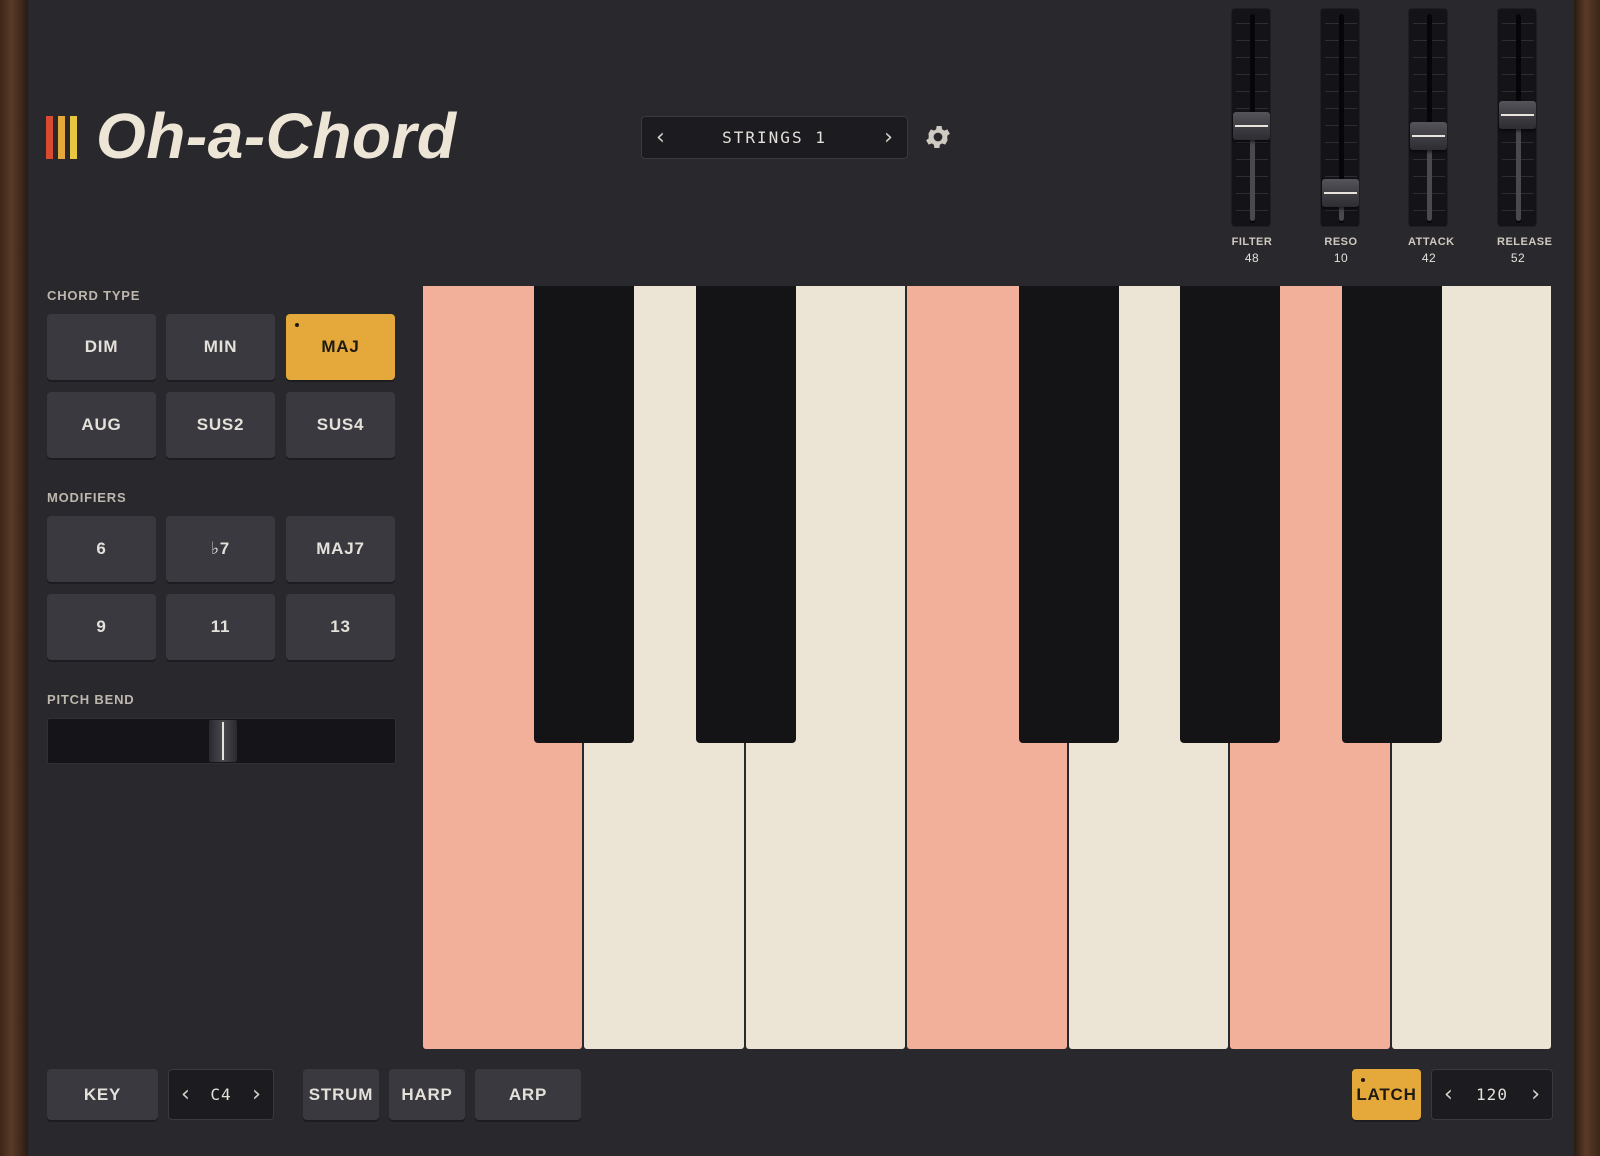 This screenshot has height=1156, width=1600. I want to click on strum-button: STRUM, so click(341, 1094).